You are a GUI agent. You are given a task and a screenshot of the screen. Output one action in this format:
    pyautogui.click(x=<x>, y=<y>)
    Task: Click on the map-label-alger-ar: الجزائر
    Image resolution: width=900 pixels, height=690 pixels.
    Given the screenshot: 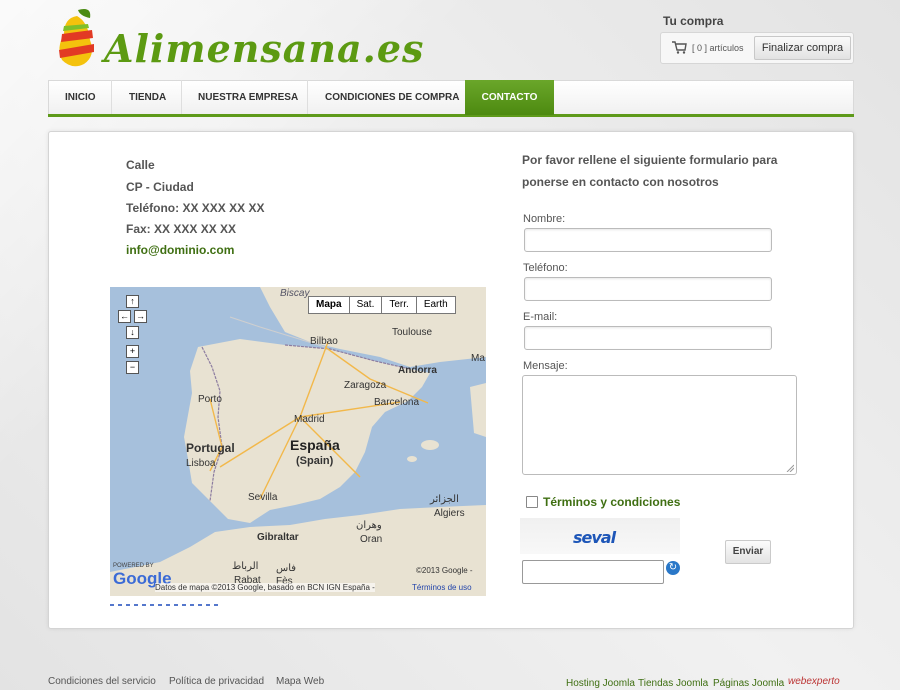 What is the action you would take?
    pyautogui.click(x=444, y=499)
    